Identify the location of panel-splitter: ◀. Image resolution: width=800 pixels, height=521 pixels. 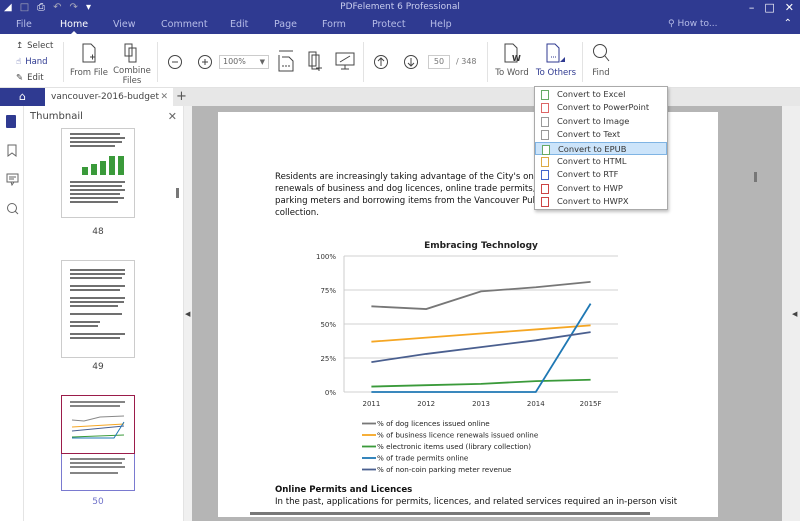
(188, 313).